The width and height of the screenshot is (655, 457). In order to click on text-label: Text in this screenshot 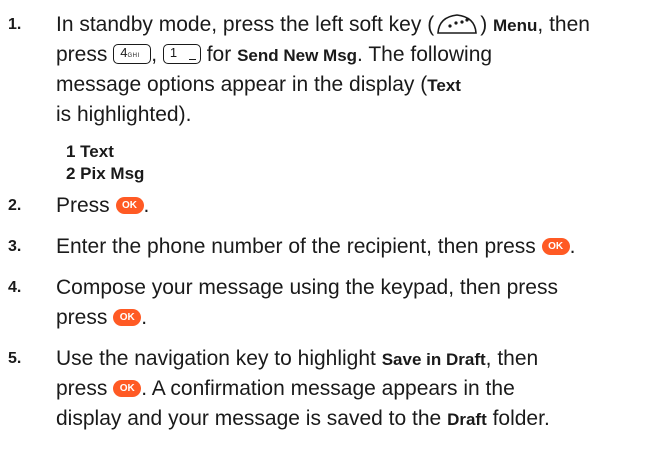, I will do `click(444, 85)`.